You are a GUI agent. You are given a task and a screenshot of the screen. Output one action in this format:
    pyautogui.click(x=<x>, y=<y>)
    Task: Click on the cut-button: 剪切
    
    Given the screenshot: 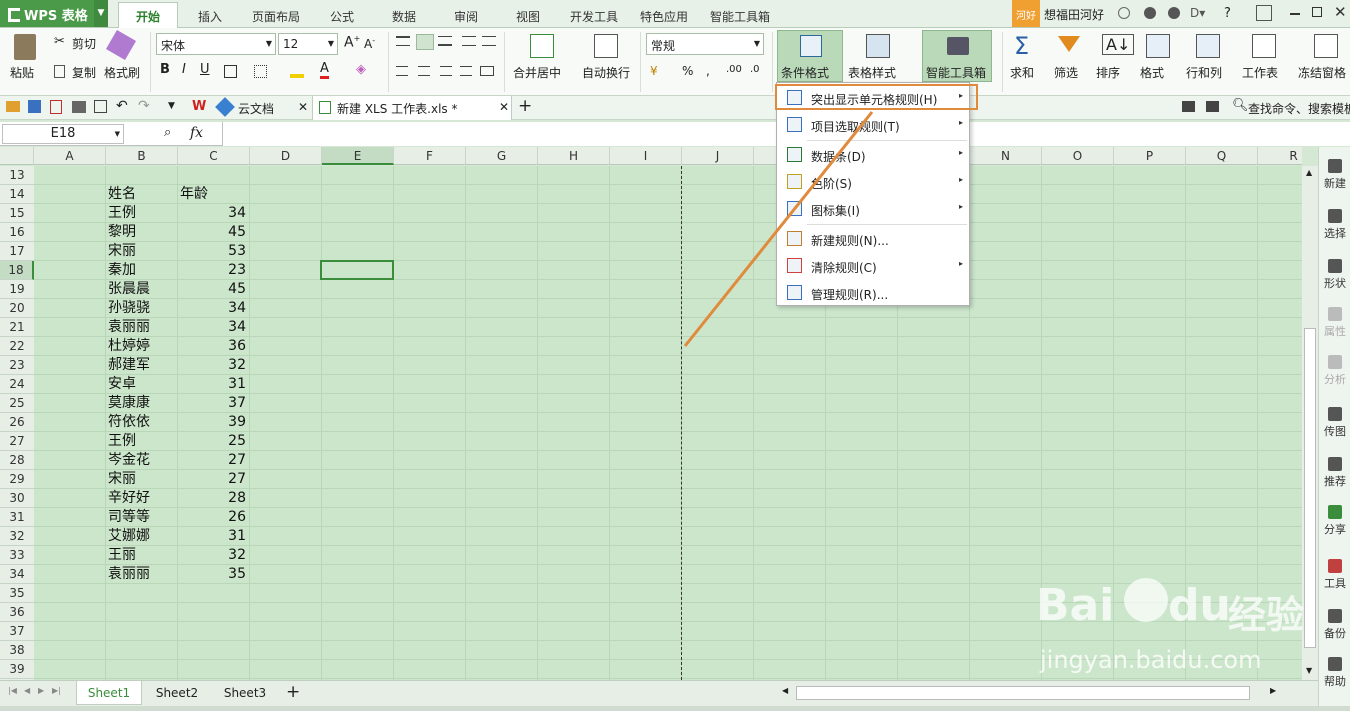 What is the action you would take?
    pyautogui.click(x=84, y=43)
    